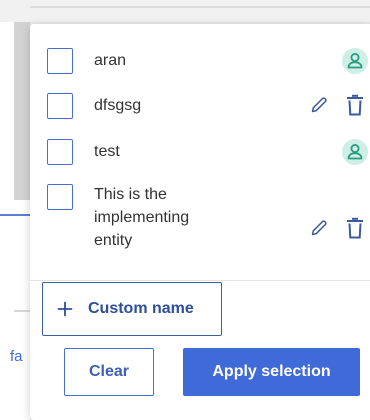 Image resolution: width=370 pixels, height=420 pixels. I want to click on custom-name-button: Custom name, so click(132, 309).